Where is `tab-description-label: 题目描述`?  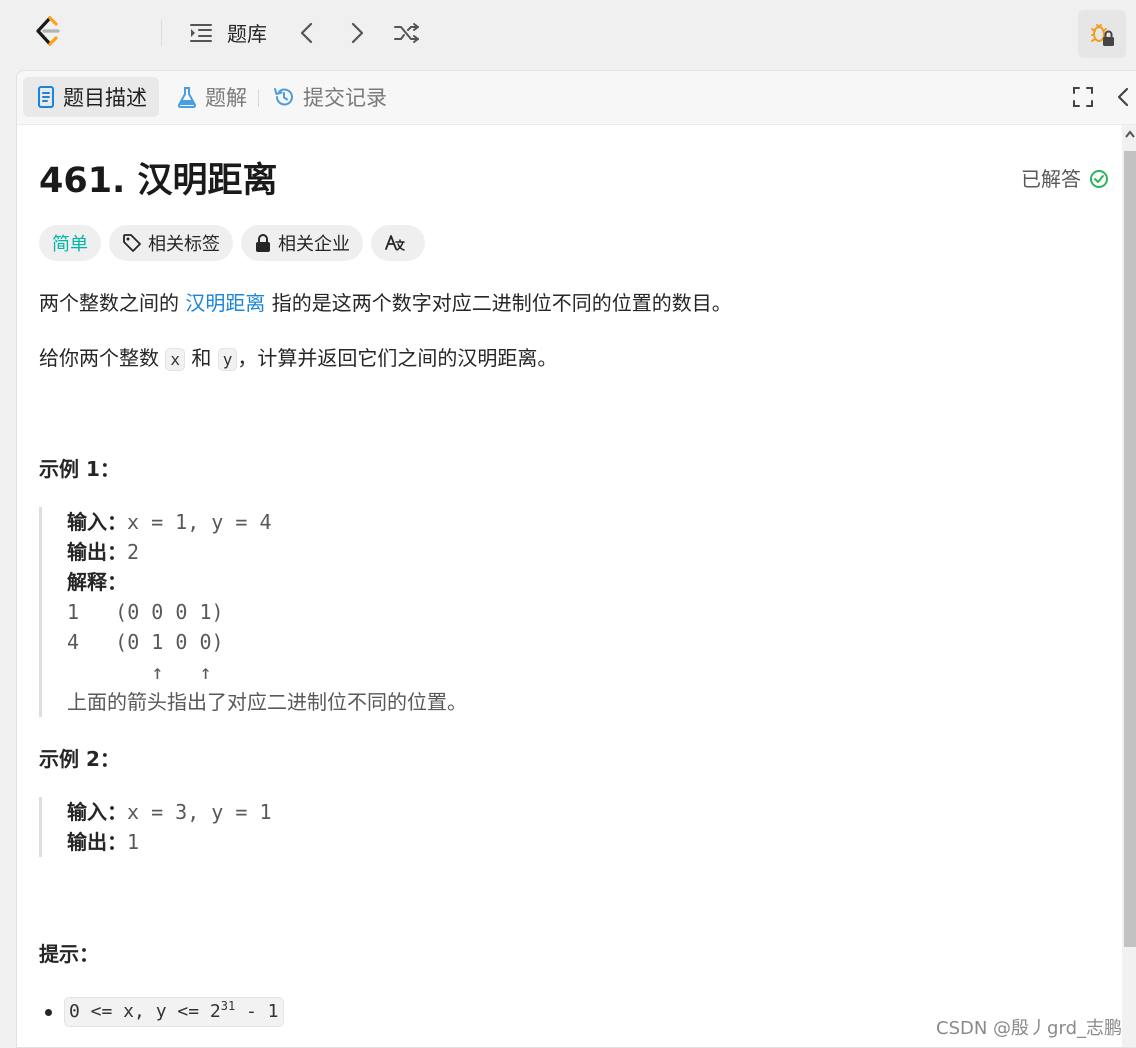 tab-description-label: 题目描述 is located at coordinates (105, 98).